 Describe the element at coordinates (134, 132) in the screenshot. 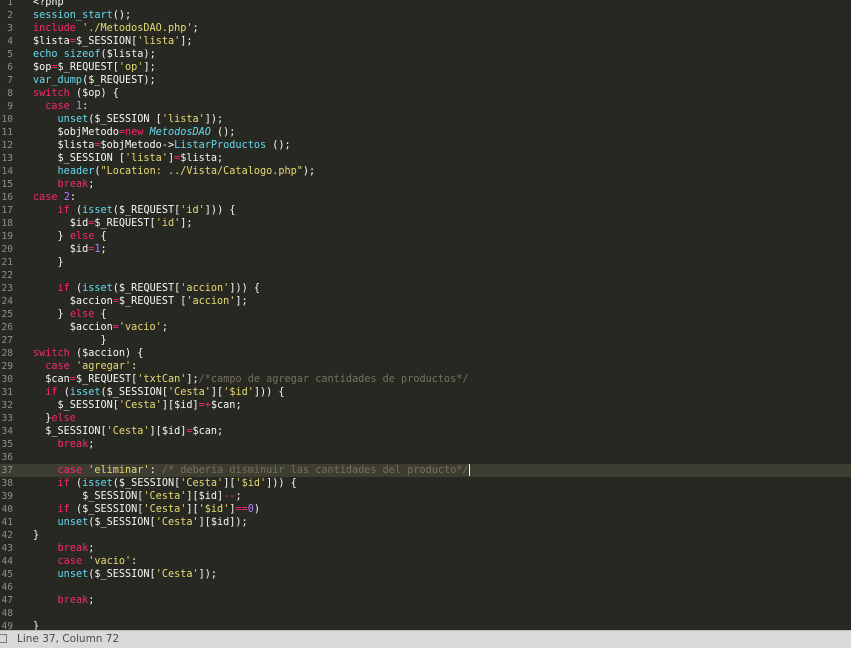

I see `code-text: $objMetodo=new MetodosDAO ();` at that location.